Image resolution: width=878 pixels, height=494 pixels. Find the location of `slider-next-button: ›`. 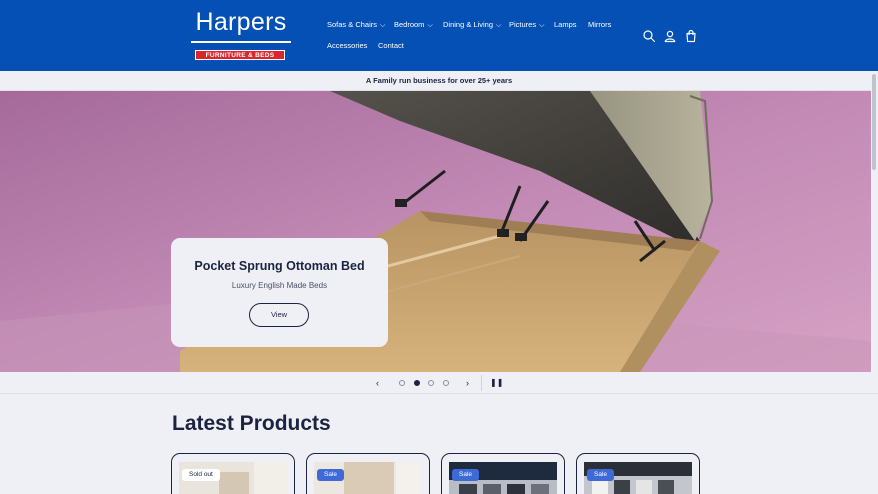

slider-next-button: › is located at coordinates (467, 383).